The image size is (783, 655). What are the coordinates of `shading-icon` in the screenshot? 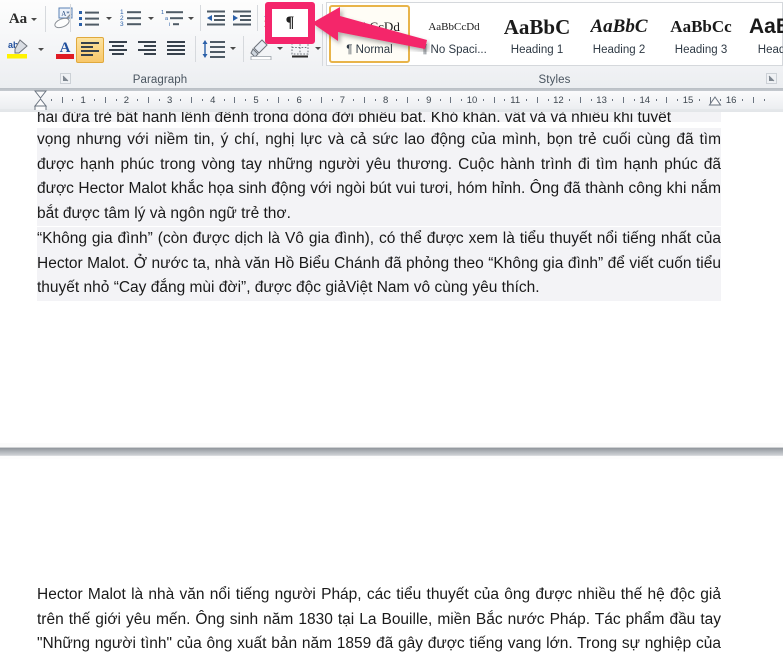 It's located at (261, 49).